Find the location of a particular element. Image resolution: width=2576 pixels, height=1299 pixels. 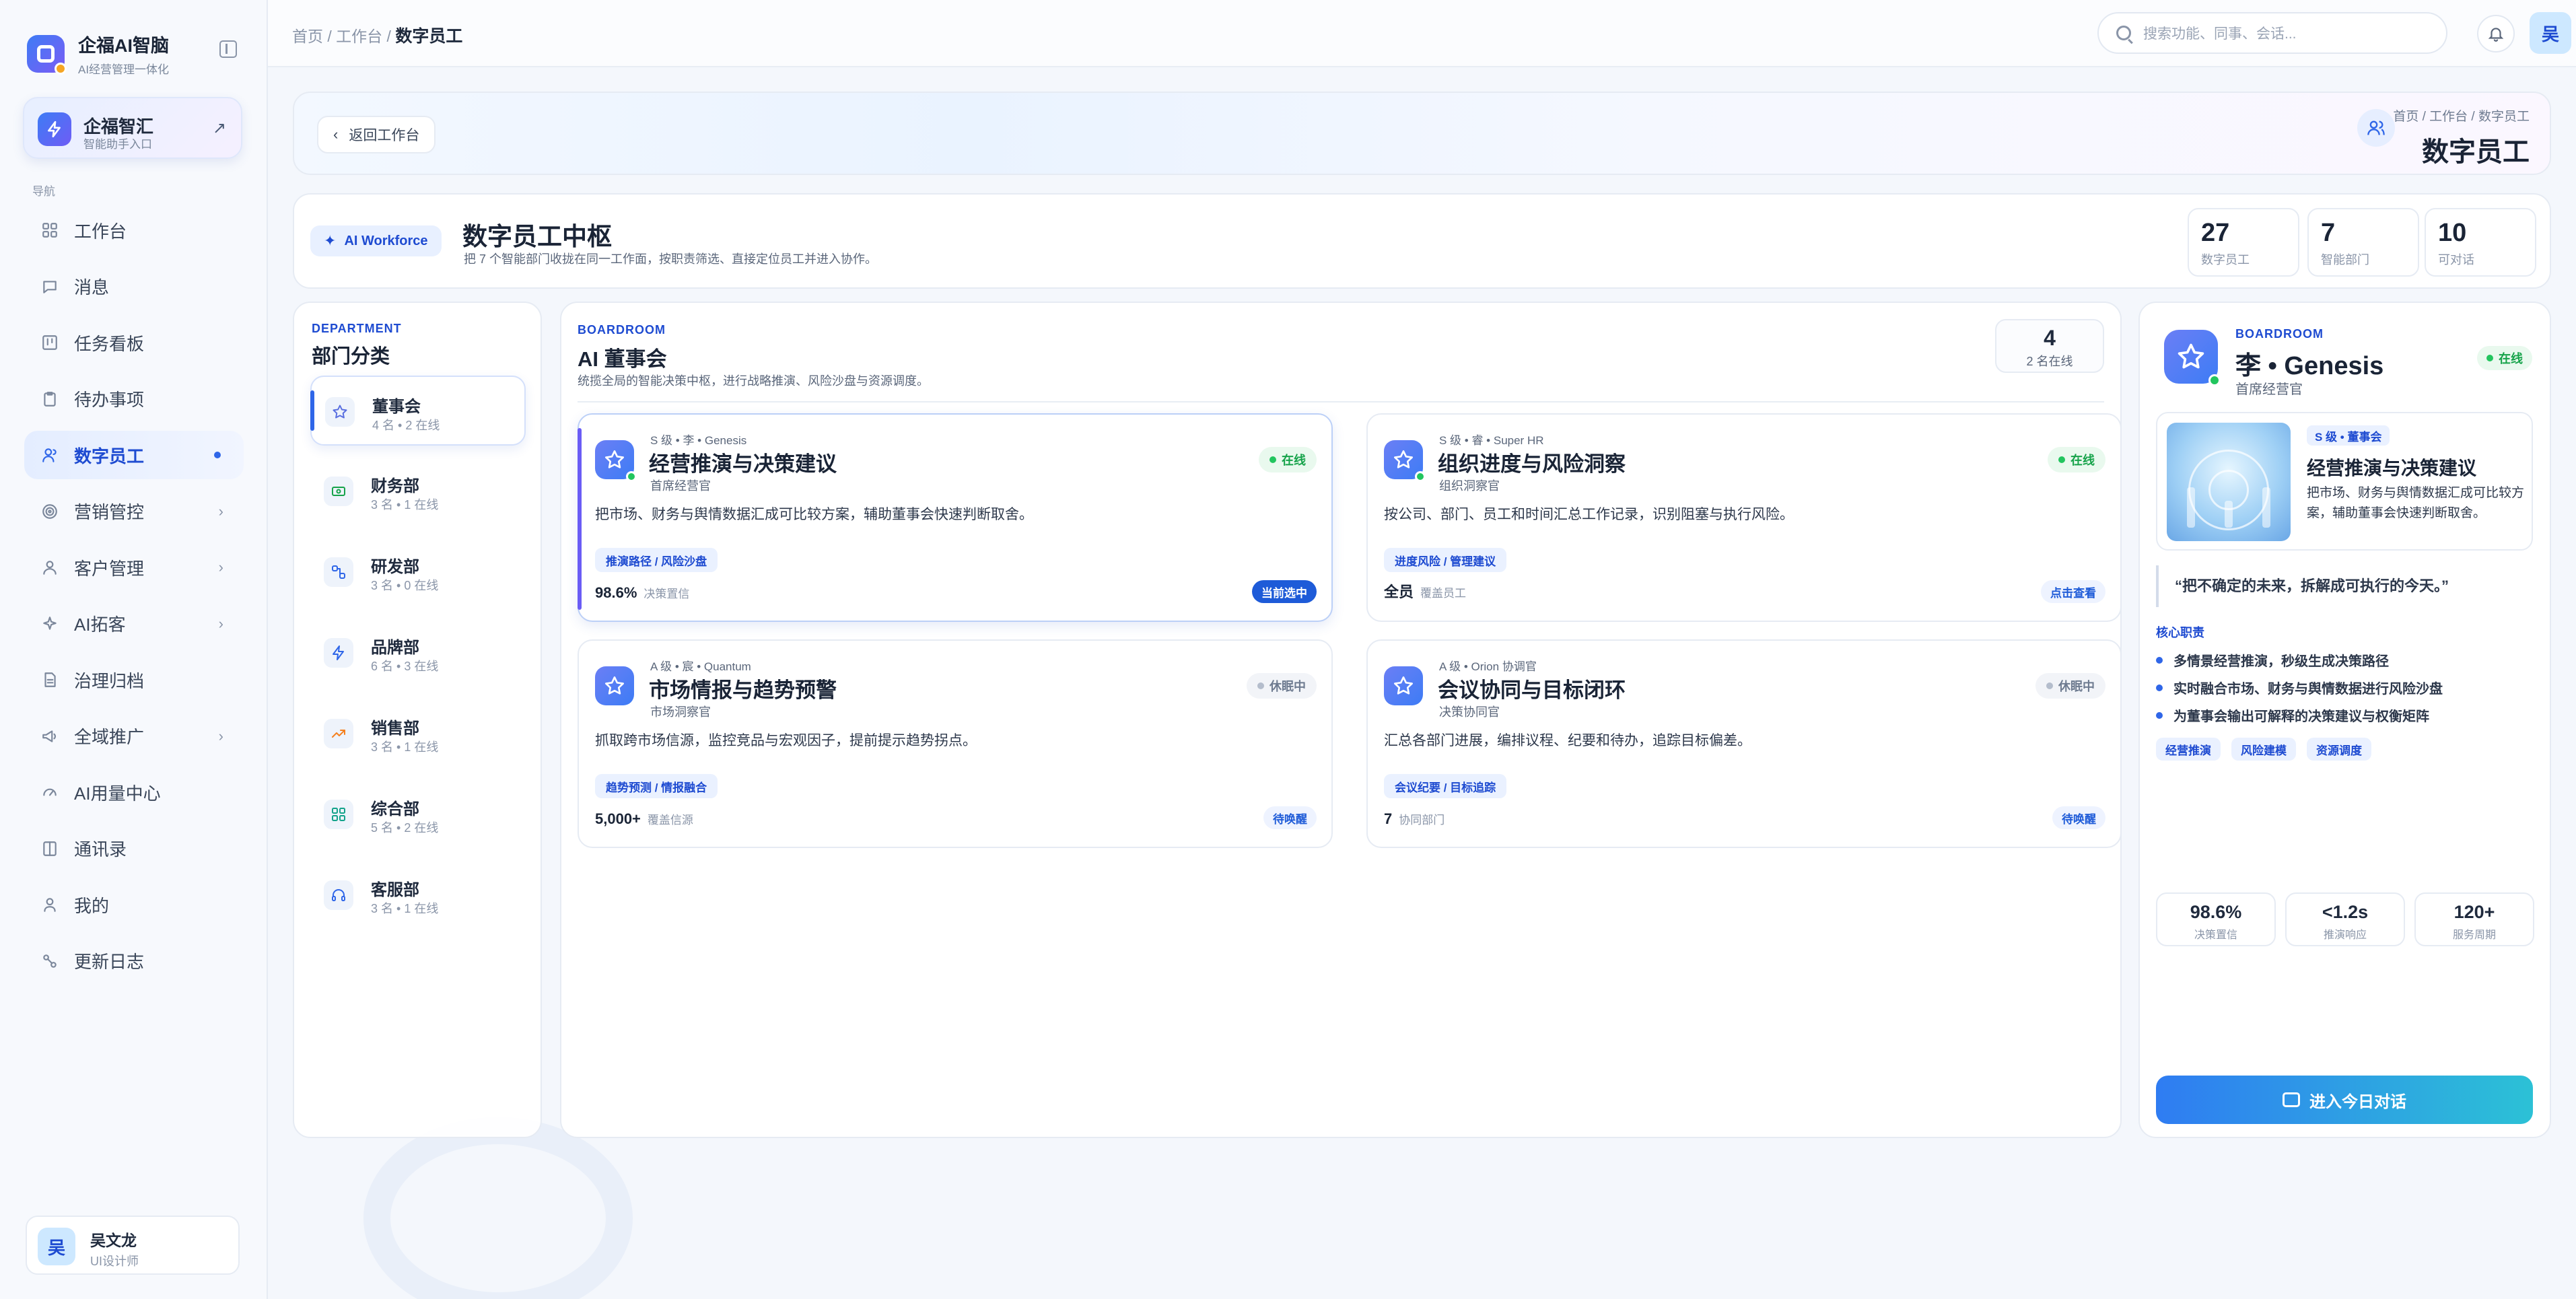

employee-description: 把市场、财务与舆情数据汇成可比较方案，辅助董事会快速判断取舍。 is located at coordinates (814, 514).